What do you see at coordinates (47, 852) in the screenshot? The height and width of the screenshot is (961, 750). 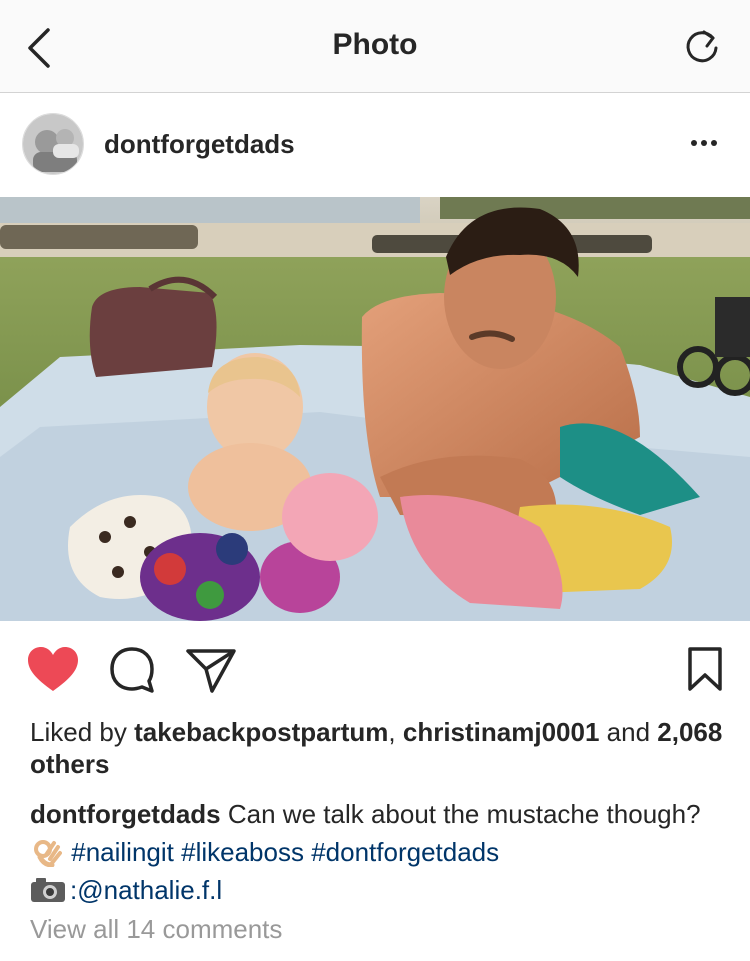 I see `ok-hand-emoji` at bounding box center [47, 852].